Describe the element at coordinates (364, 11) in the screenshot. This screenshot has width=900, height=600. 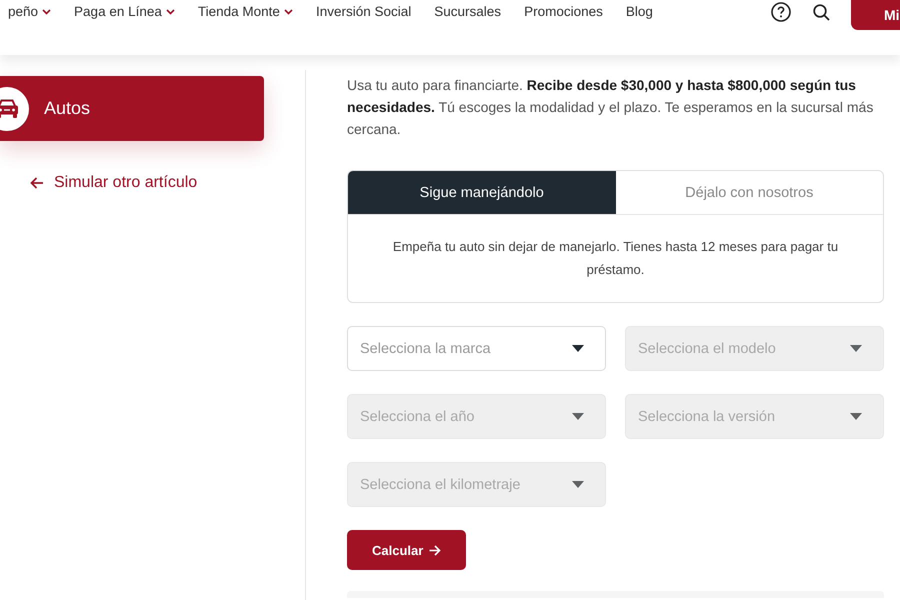
I see `nav-link: Inversión Social` at that location.